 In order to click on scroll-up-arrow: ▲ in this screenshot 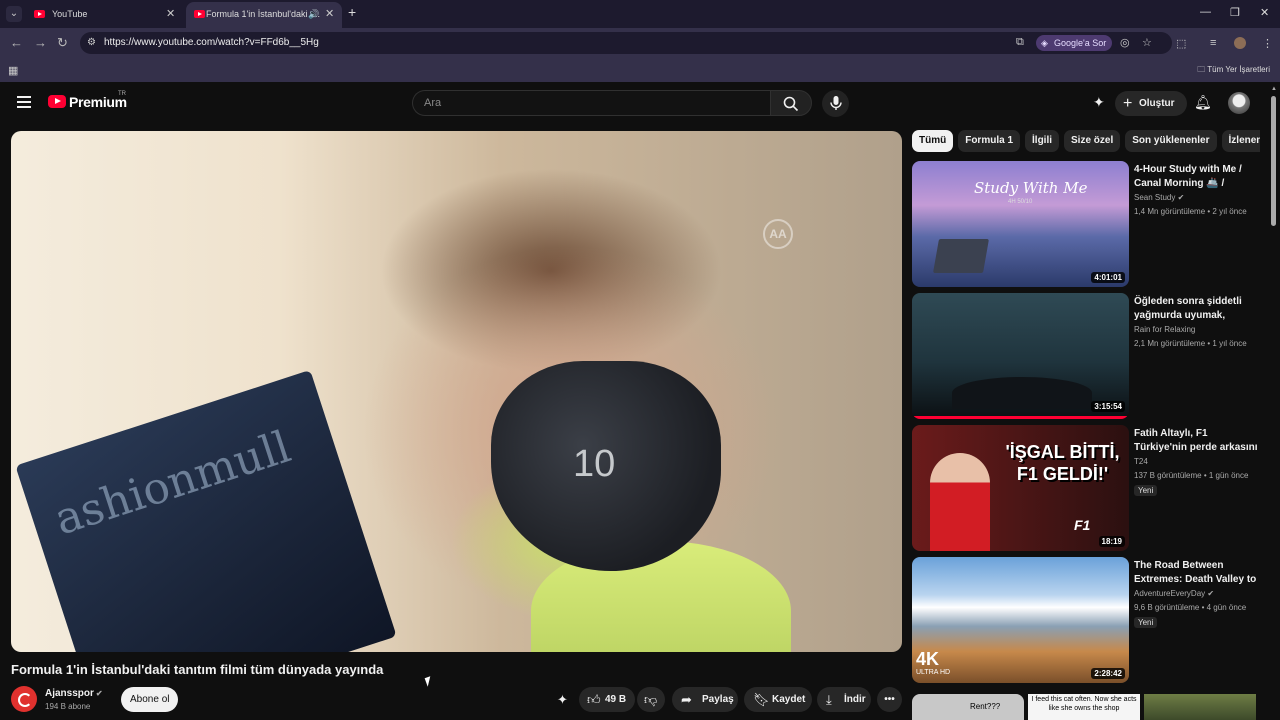, I will do `click(1274, 89)`.